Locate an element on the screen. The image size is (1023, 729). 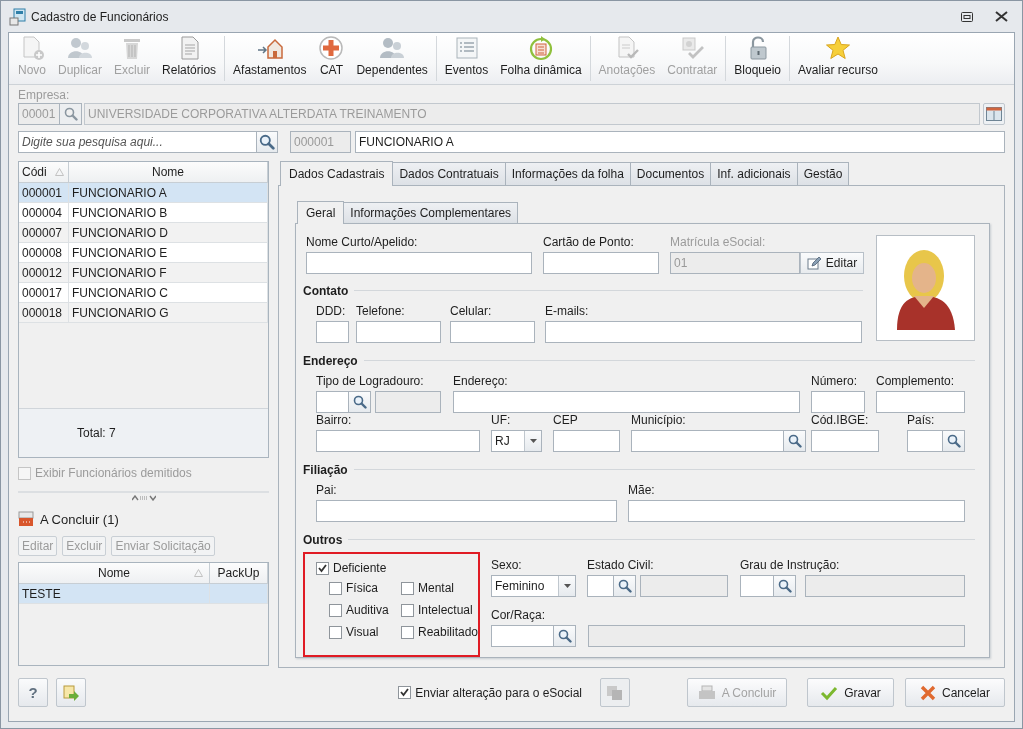
toolbar-button: Relatórios is located at coordinates (189, 58).